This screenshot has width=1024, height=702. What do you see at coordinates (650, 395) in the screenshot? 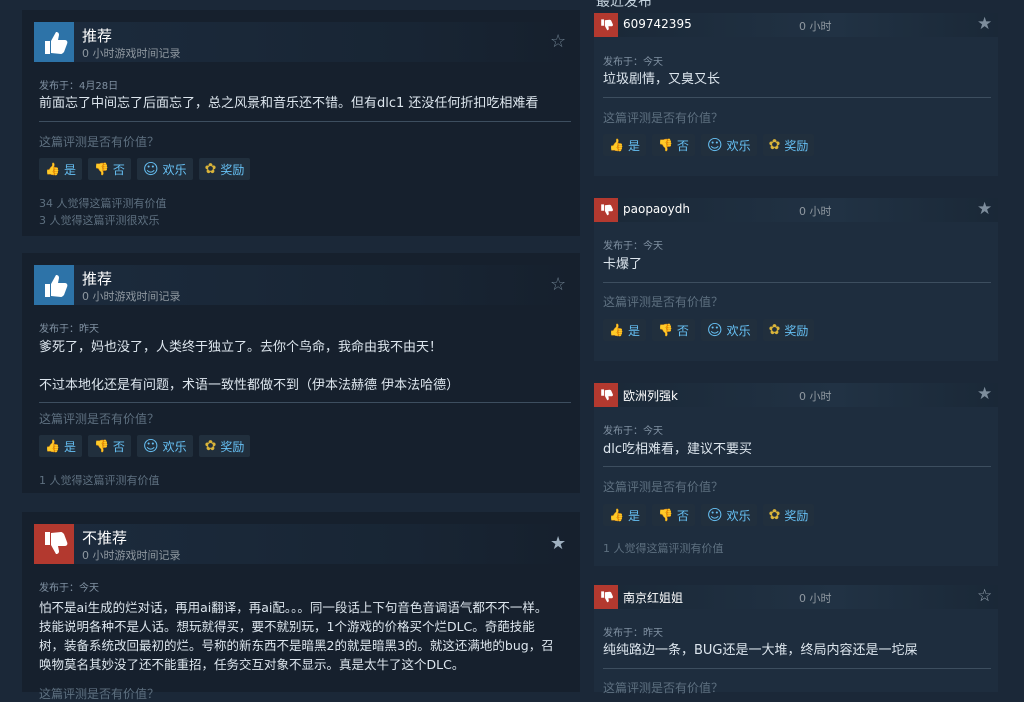
I see `reviewer-name: 欧洲列强k` at bounding box center [650, 395].